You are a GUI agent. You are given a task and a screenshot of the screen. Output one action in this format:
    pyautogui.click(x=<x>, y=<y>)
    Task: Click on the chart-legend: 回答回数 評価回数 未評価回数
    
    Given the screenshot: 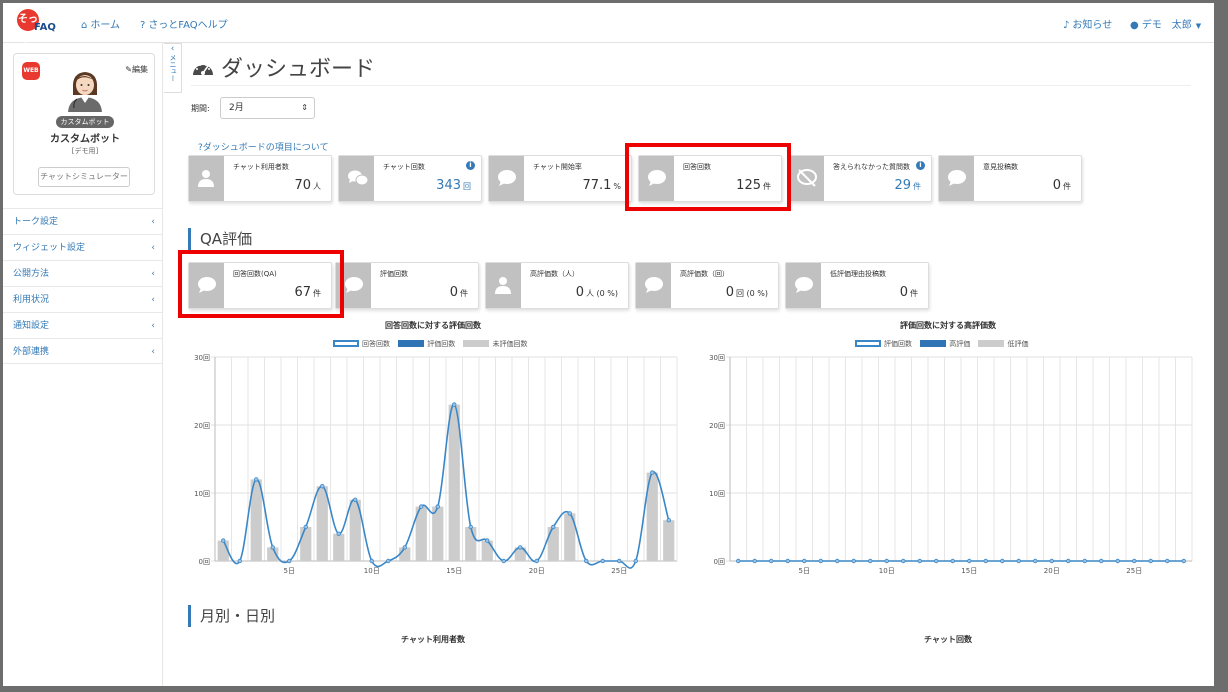 What is the action you would take?
    pyautogui.click(x=433, y=344)
    